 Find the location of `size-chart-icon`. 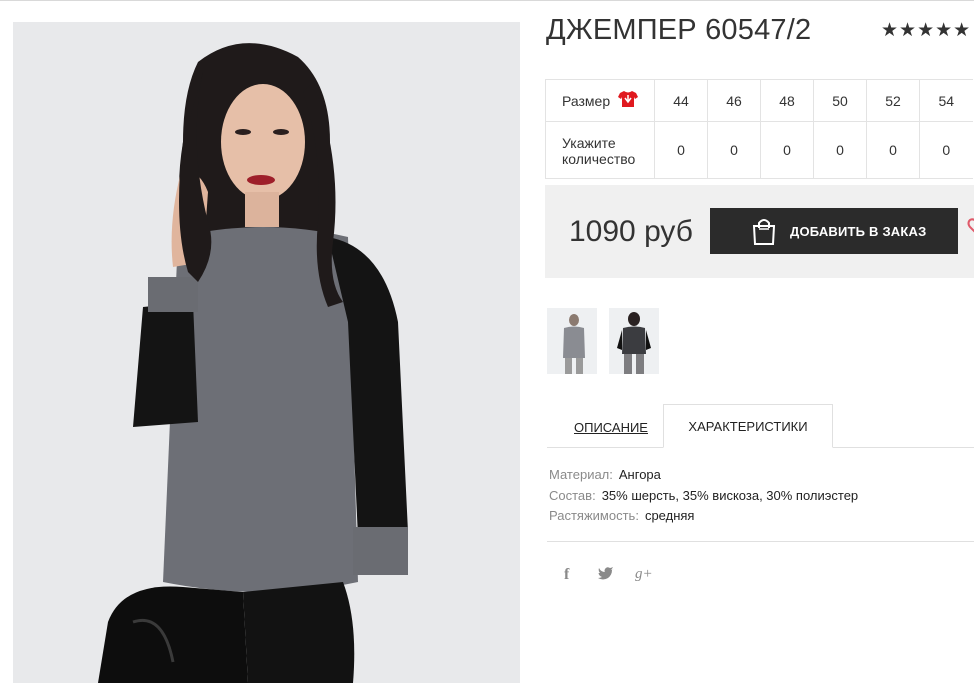

size-chart-icon is located at coordinates (628, 100).